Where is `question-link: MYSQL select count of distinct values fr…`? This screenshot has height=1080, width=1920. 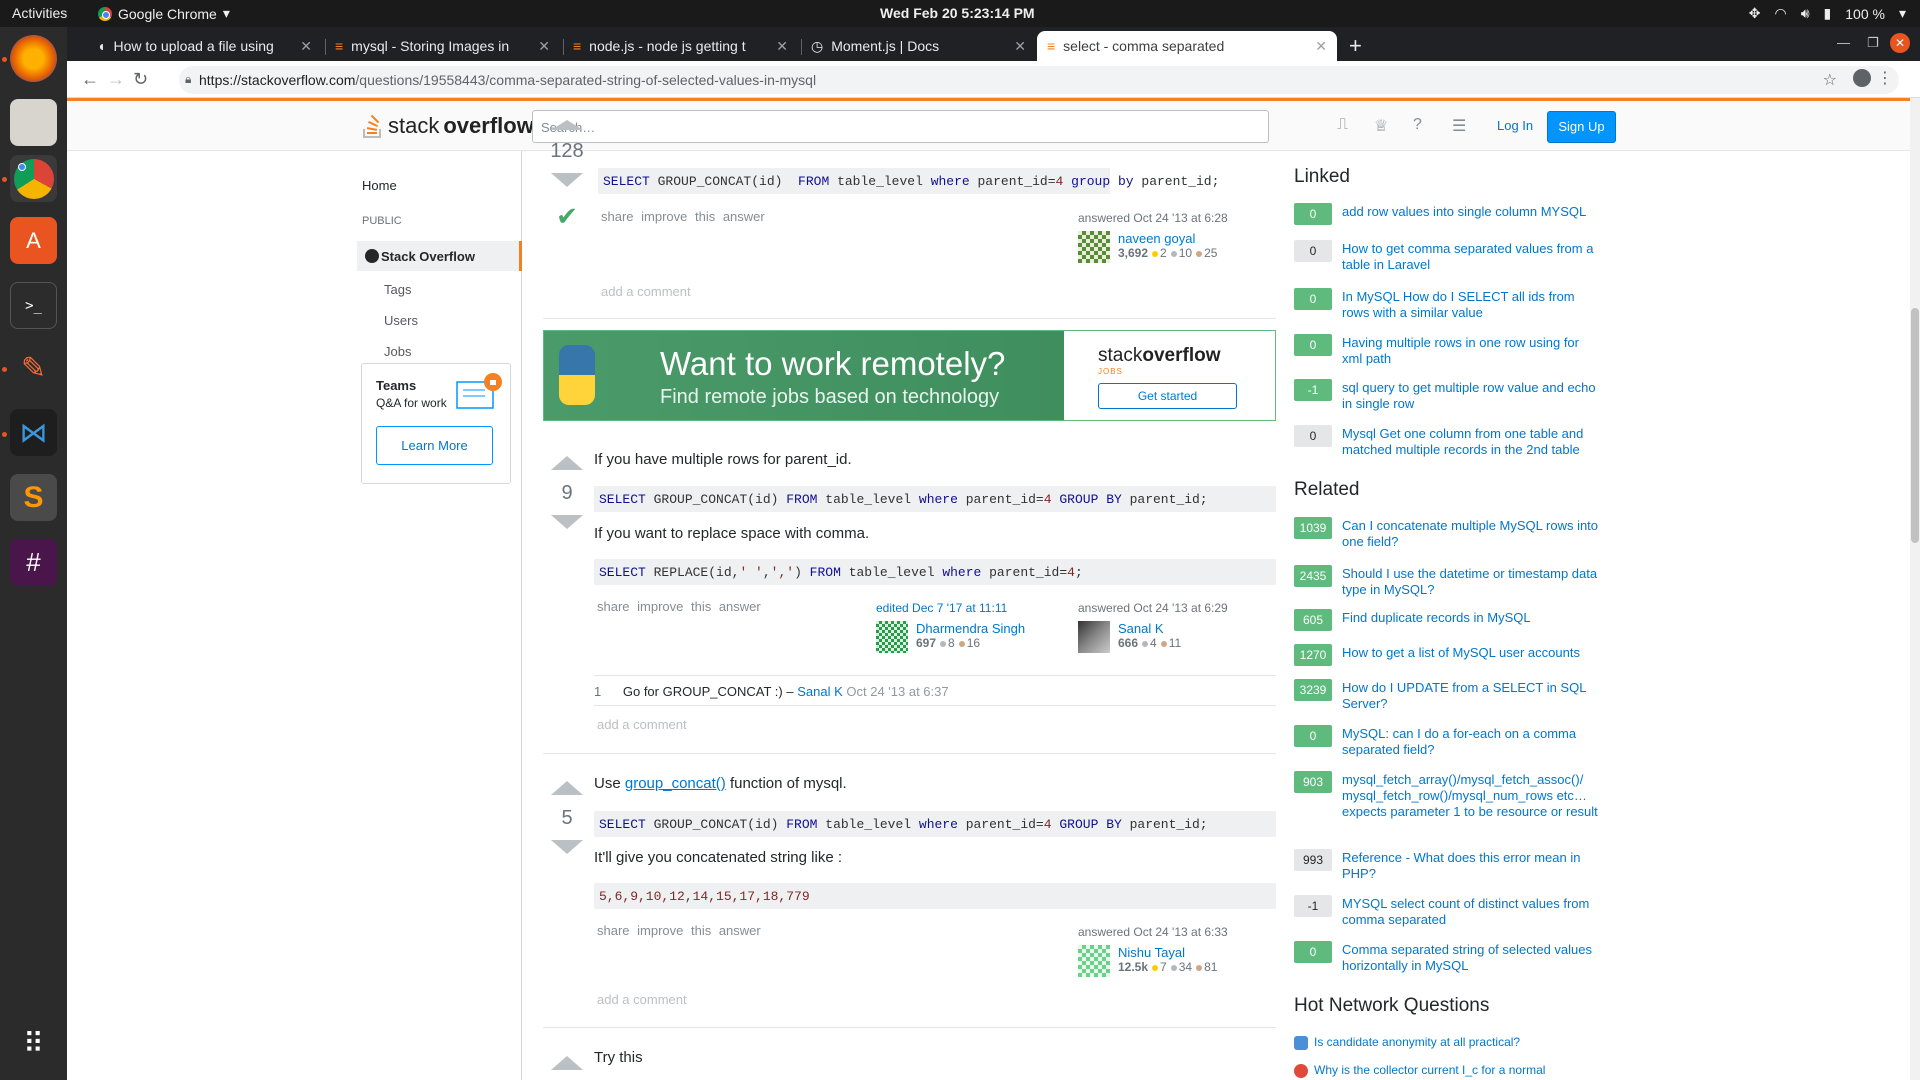 question-link: MYSQL select count of distinct values fr… is located at coordinates (1472, 912).